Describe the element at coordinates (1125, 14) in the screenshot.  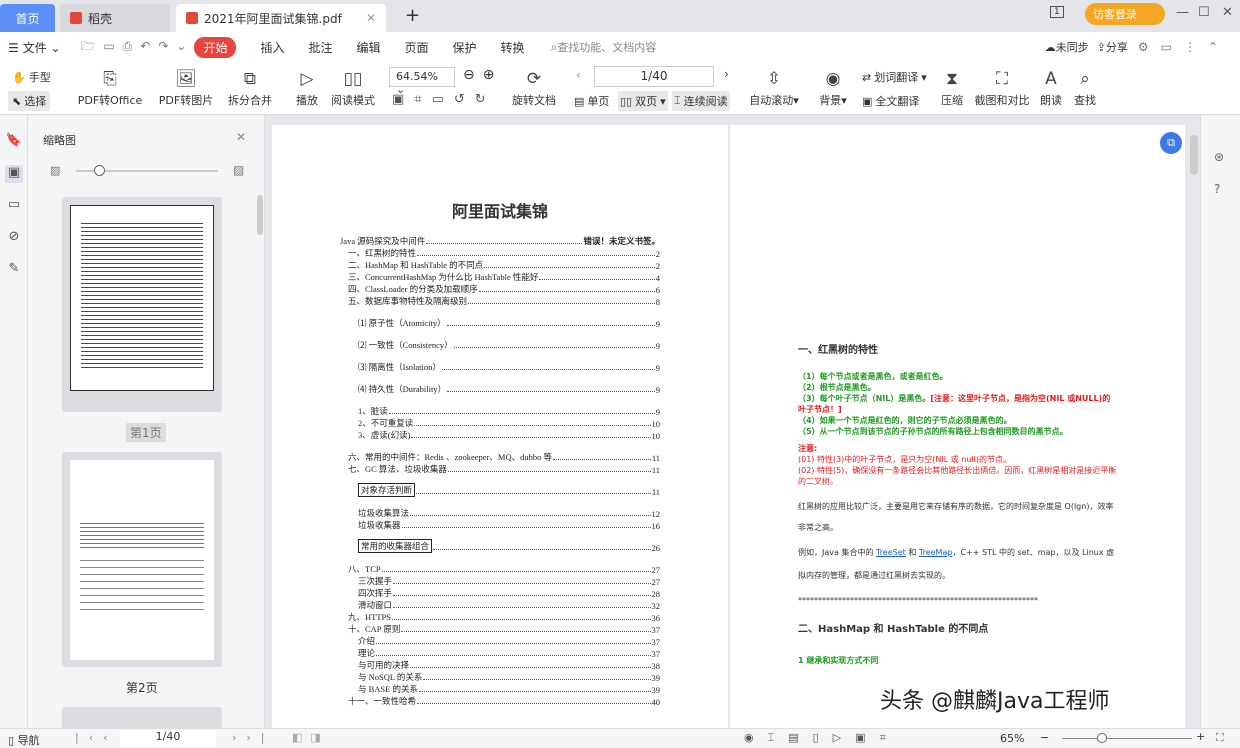
I see `login-button: 访客登录` at that location.